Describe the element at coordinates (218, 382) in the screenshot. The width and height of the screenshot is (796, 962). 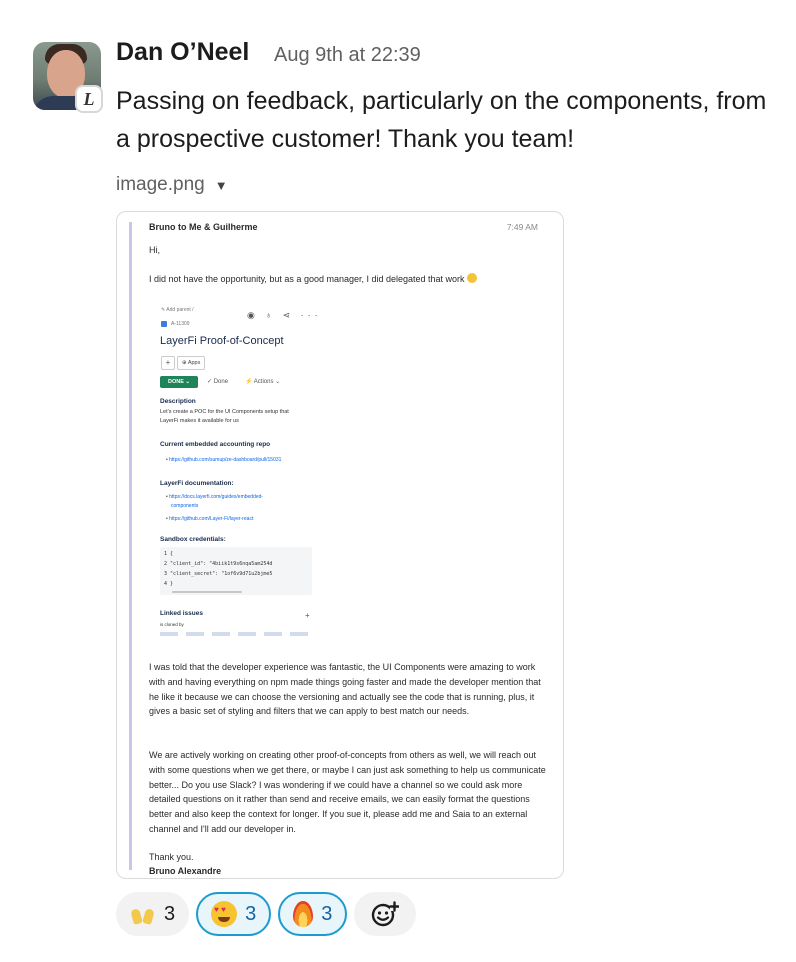
I see `ticket-done: ✓ Done` at that location.